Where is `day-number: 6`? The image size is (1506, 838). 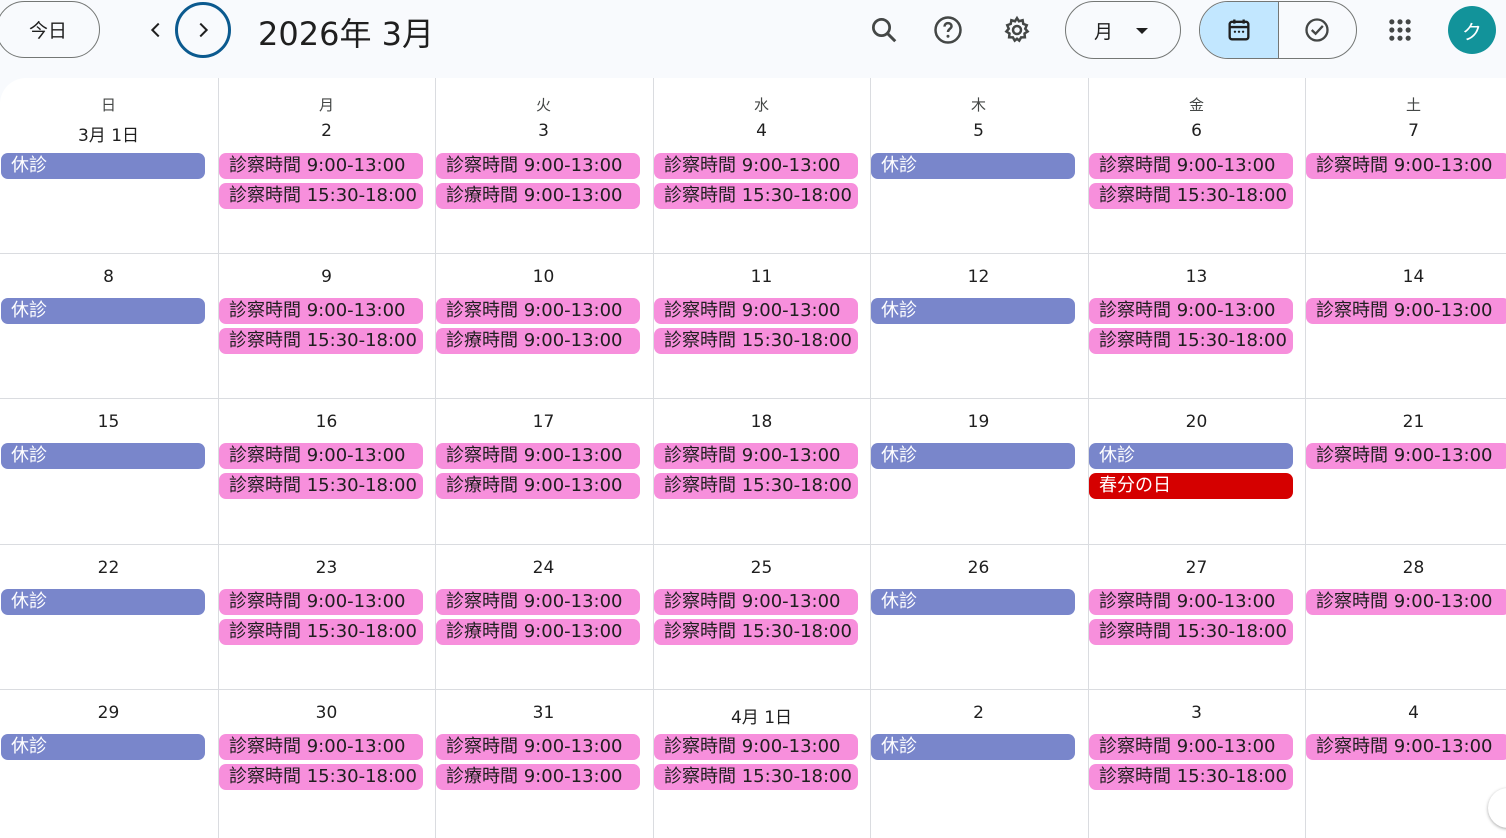 day-number: 6 is located at coordinates (1196, 131).